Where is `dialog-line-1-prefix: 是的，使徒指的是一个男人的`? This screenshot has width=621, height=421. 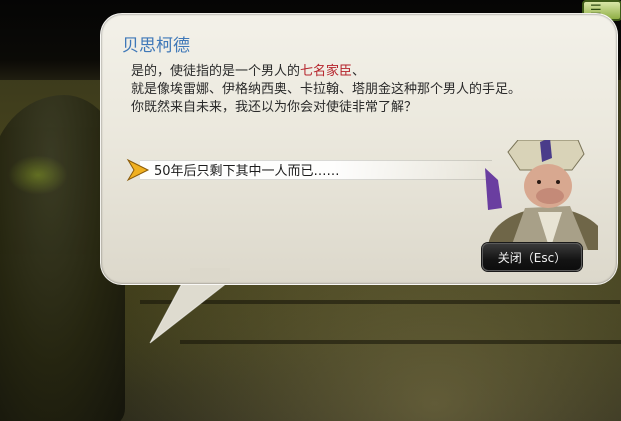 dialog-line-1-prefix: 是的，使徒指的是一个男人的 is located at coordinates (216, 71).